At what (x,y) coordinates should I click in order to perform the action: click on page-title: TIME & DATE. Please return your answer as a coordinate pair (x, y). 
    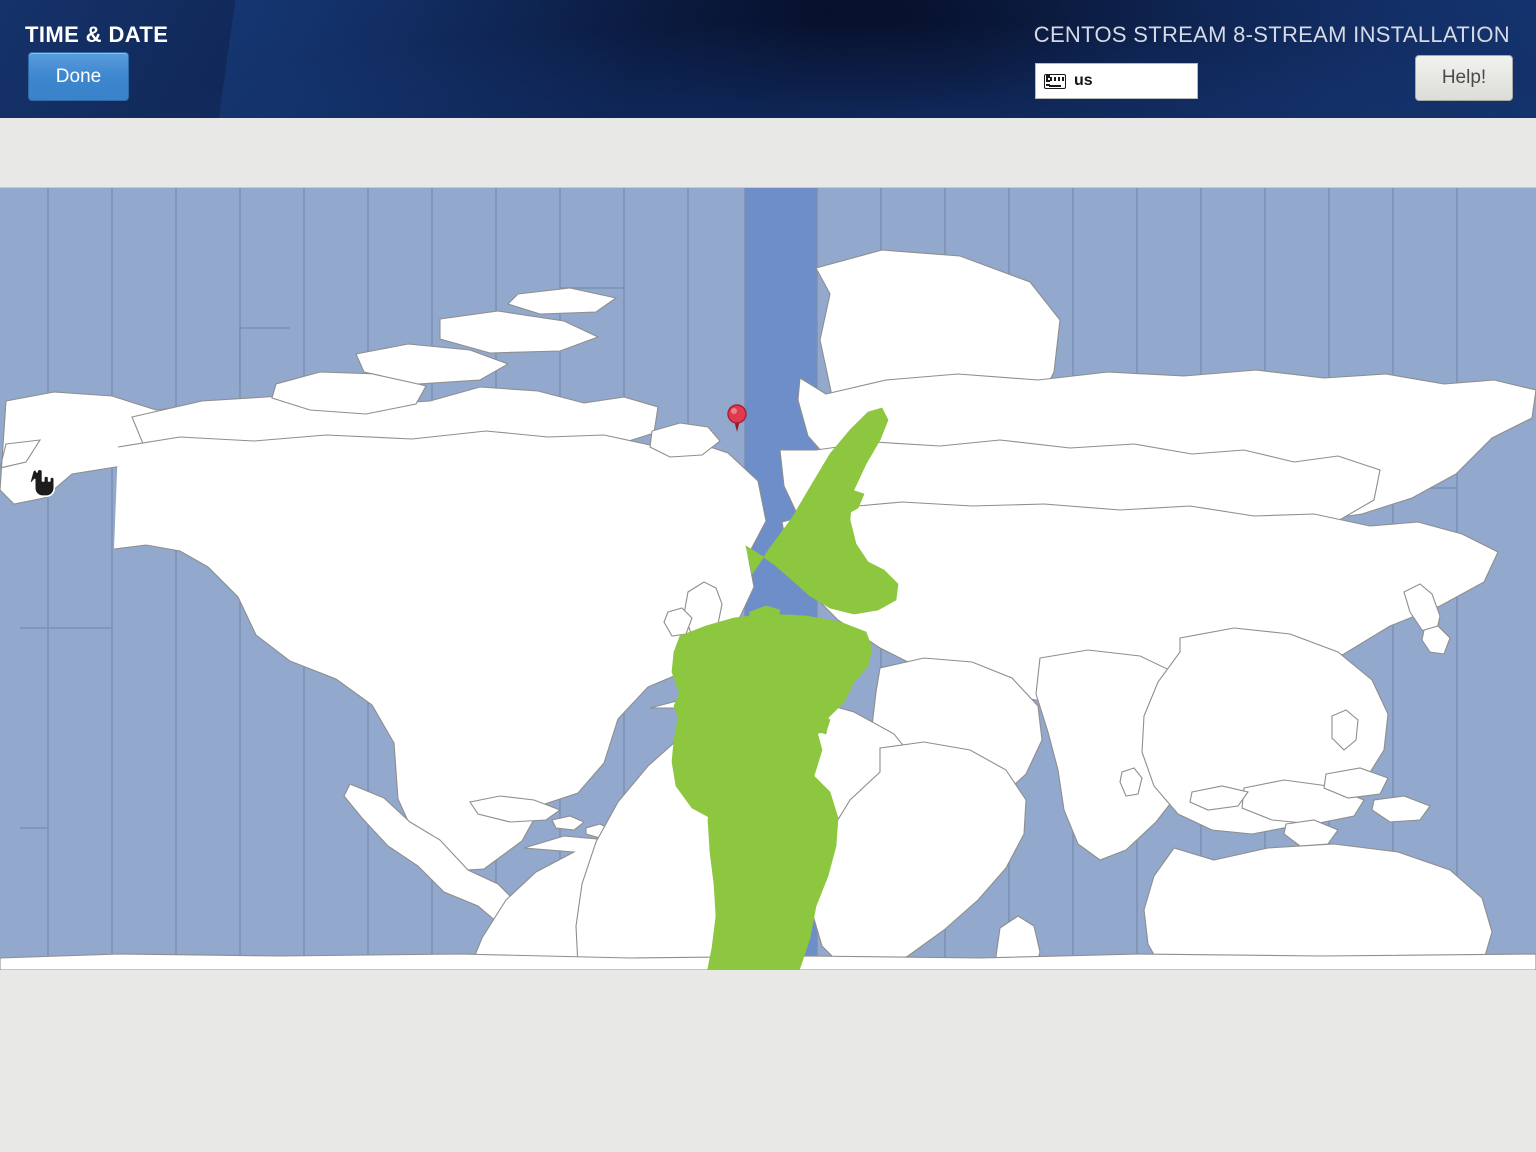
    Looking at the image, I should click on (97, 34).